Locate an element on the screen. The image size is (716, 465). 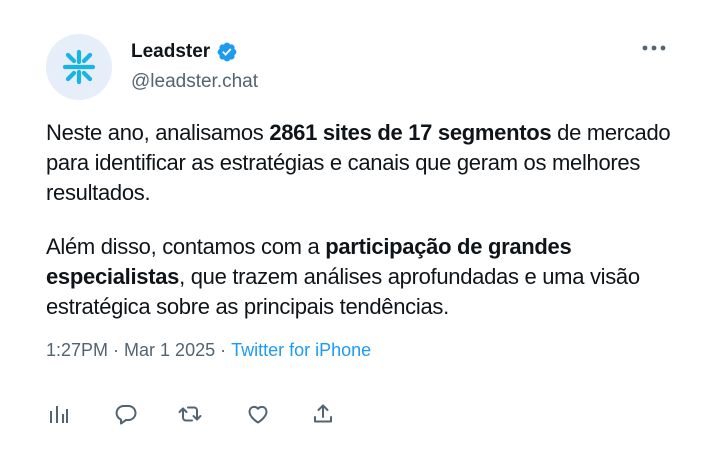
share-icon is located at coordinates (323, 413).